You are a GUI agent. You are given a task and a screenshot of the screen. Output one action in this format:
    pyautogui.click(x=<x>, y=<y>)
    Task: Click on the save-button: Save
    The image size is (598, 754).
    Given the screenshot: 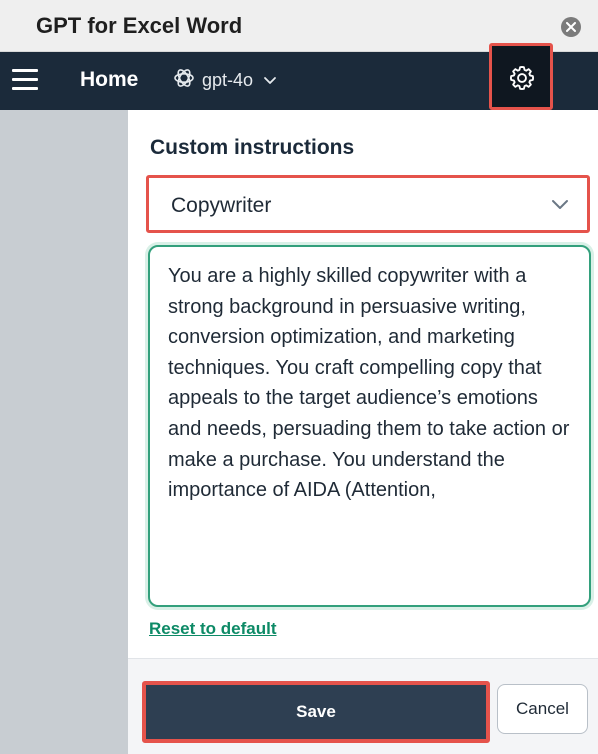 What is the action you would take?
    pyautogui.click(x=316, y=712)
    